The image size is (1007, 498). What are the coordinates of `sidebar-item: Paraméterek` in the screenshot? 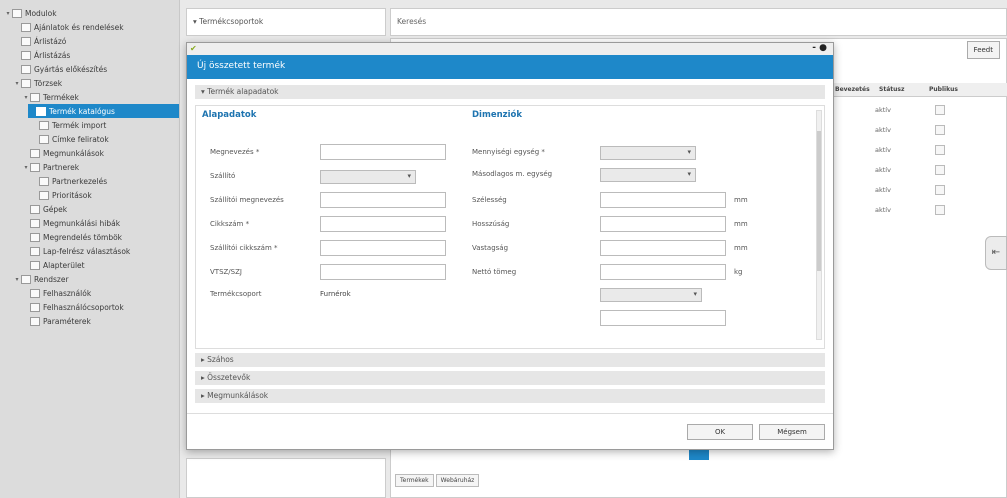 It's located at (89, 321).